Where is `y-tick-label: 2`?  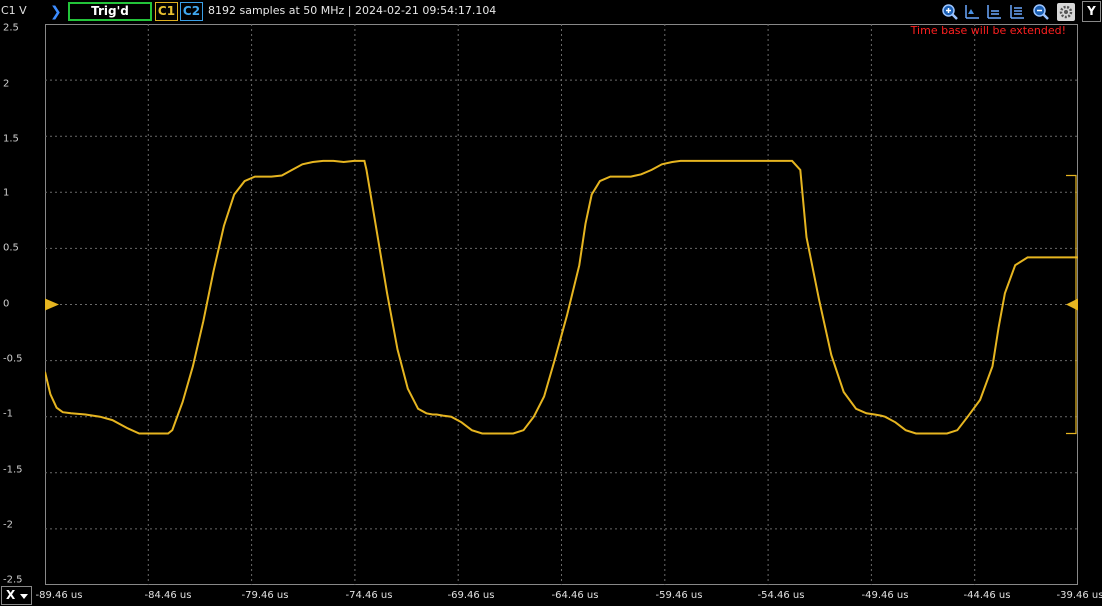 y-tick-label: 2 is located at coordinates (6, 84).